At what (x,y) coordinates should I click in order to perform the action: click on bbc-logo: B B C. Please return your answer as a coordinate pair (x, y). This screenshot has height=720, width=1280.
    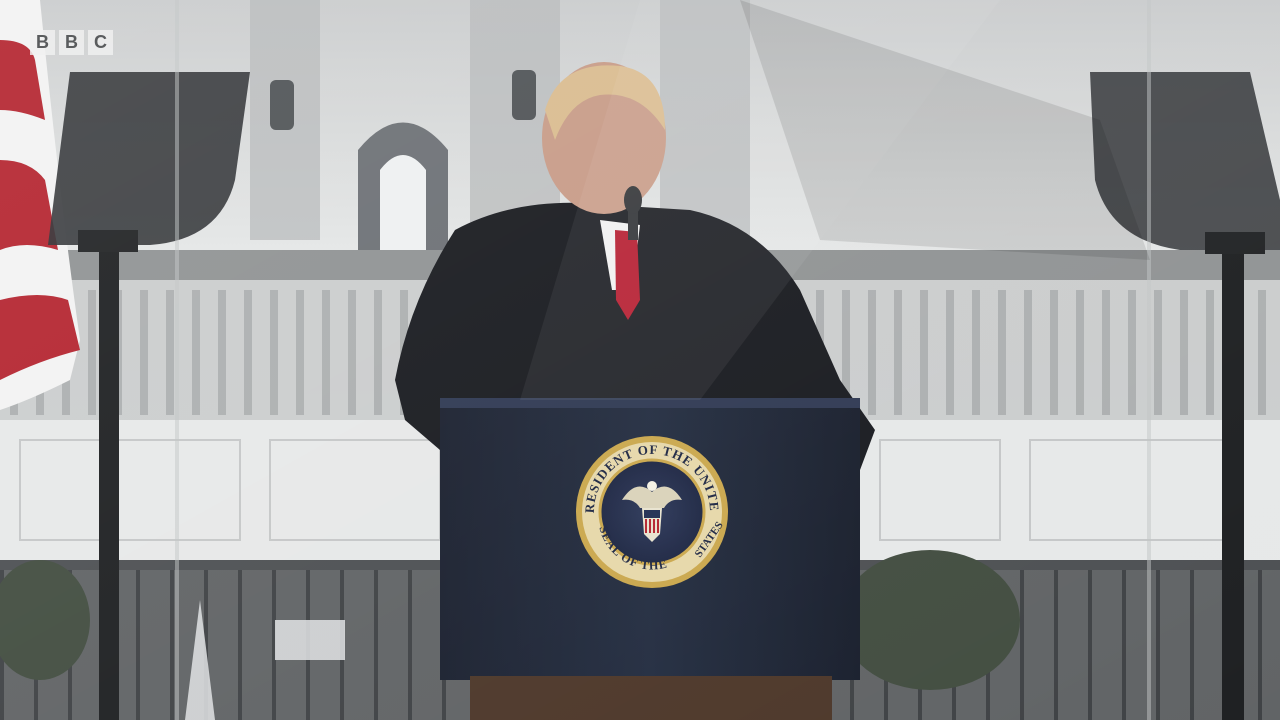
    Looking at the image, I should click on (71, 42).